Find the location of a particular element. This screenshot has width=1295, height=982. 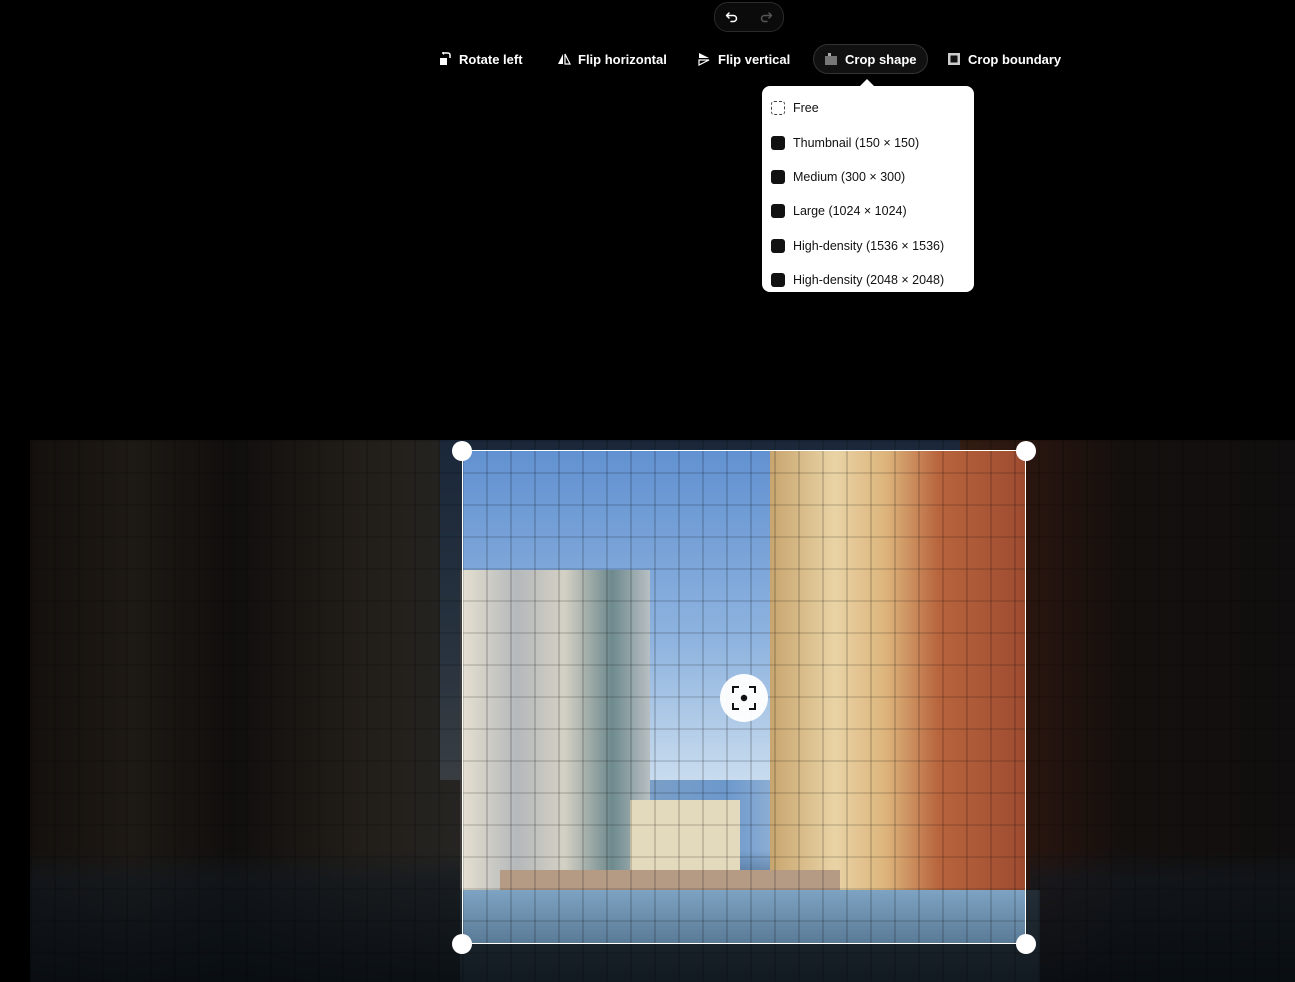

flip-horizontal-label: Flip horizontal is located at coordinates (622, 59).